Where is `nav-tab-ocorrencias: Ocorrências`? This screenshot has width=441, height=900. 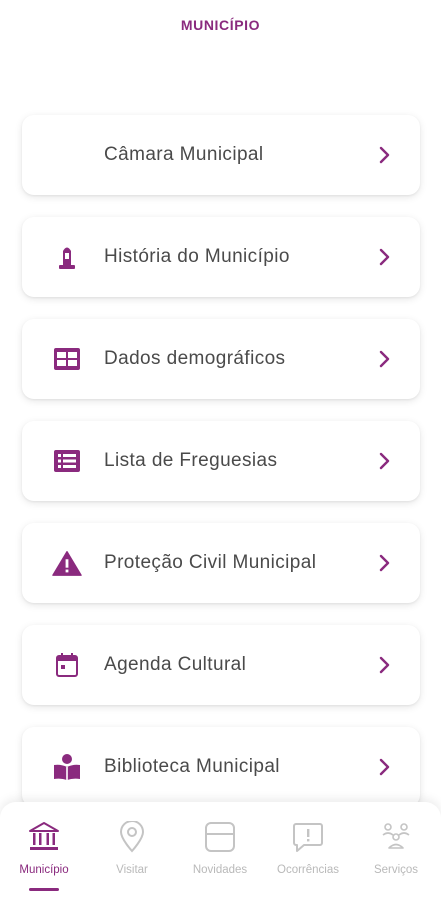 nav-tab-ocorrencias: Ocorrências is located at coordinates (308, 851).